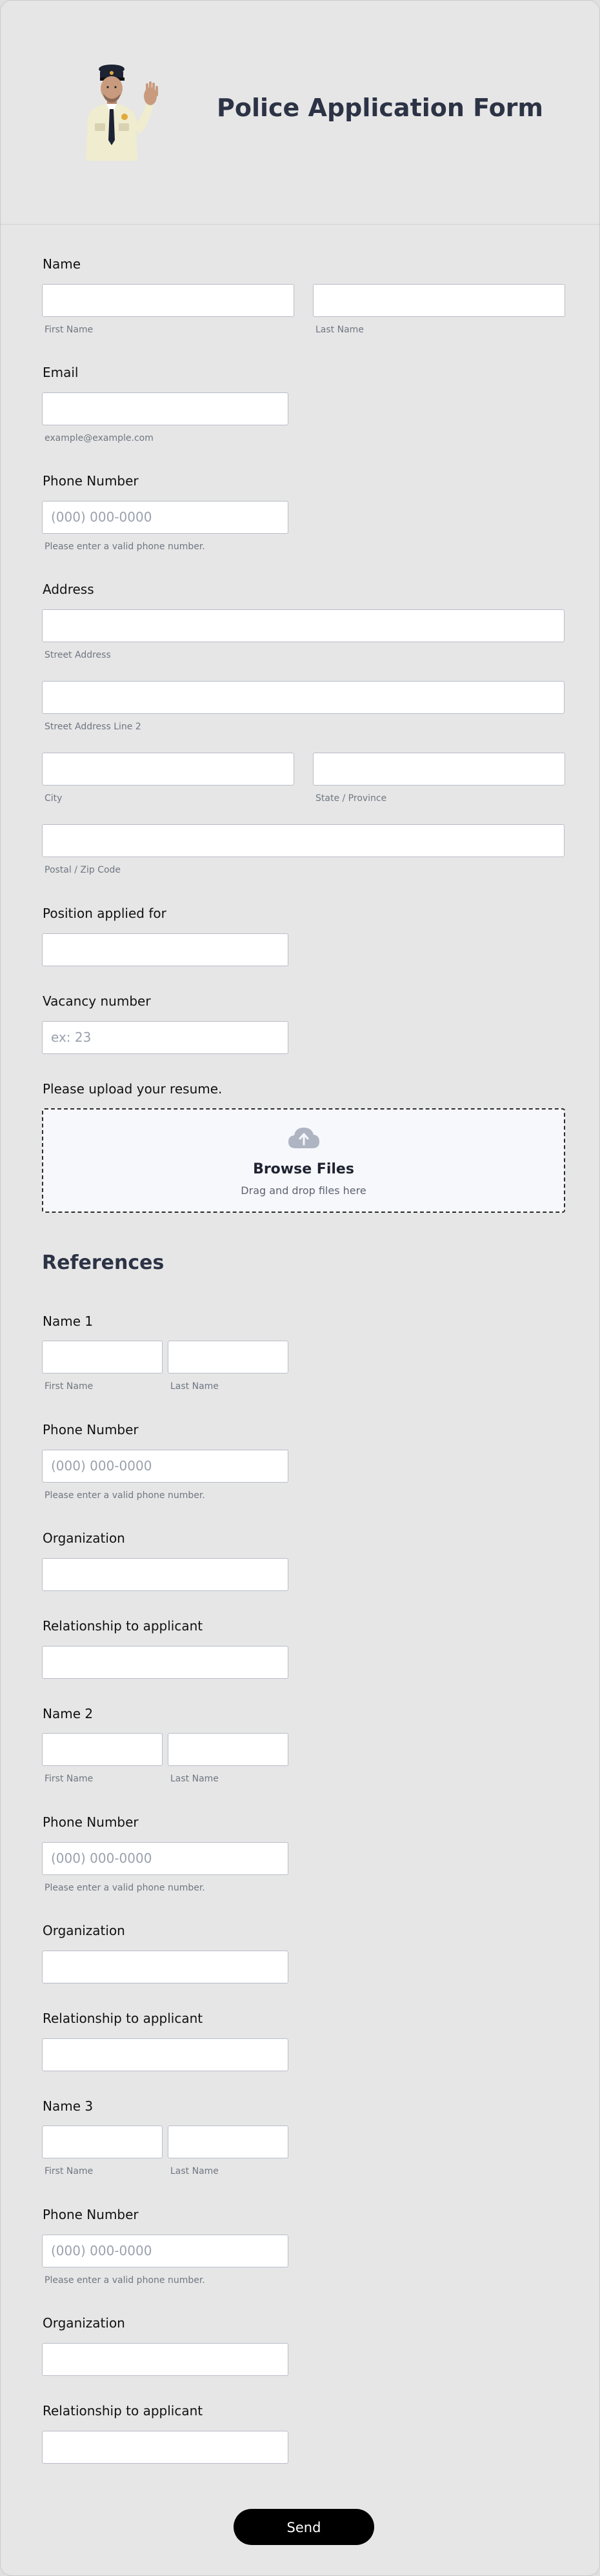 Image resolution: width=600 pixels, height=2576 pixels. What do you see at coordinates (168, 300) in the screenshot?
I see `first-name-input` at bounding box center [168, 300].